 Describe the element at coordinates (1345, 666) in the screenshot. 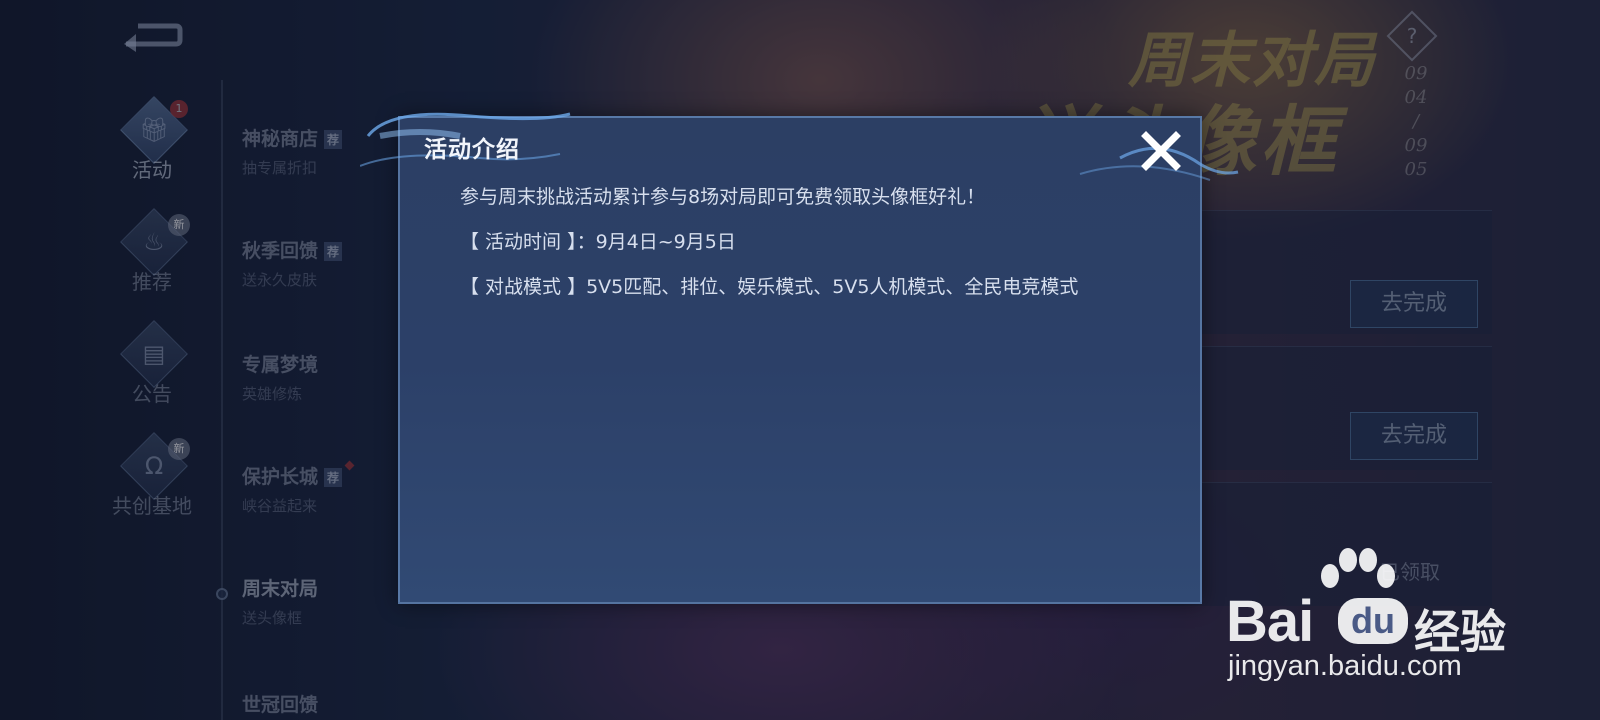

I see `watermark-url: jingyan.baidu.com` at that location.